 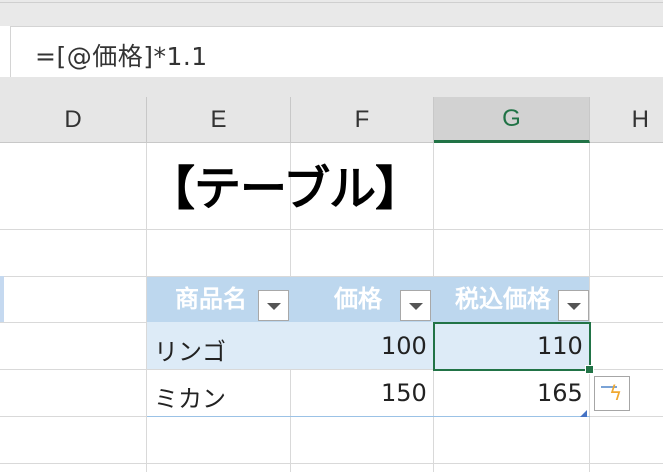 What do you see at coordinates (362, 120) in the screenshot?
I see `column-header-f: F` at bounding box center [362, 120].